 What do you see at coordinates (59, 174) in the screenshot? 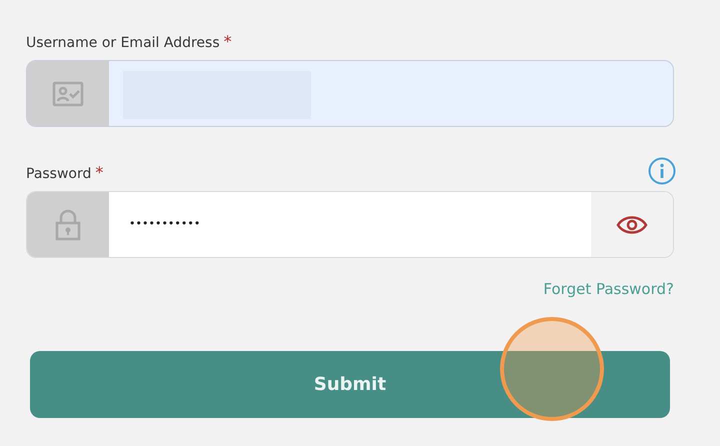
I see `field-label: Password` at bounding box center [59, 174].